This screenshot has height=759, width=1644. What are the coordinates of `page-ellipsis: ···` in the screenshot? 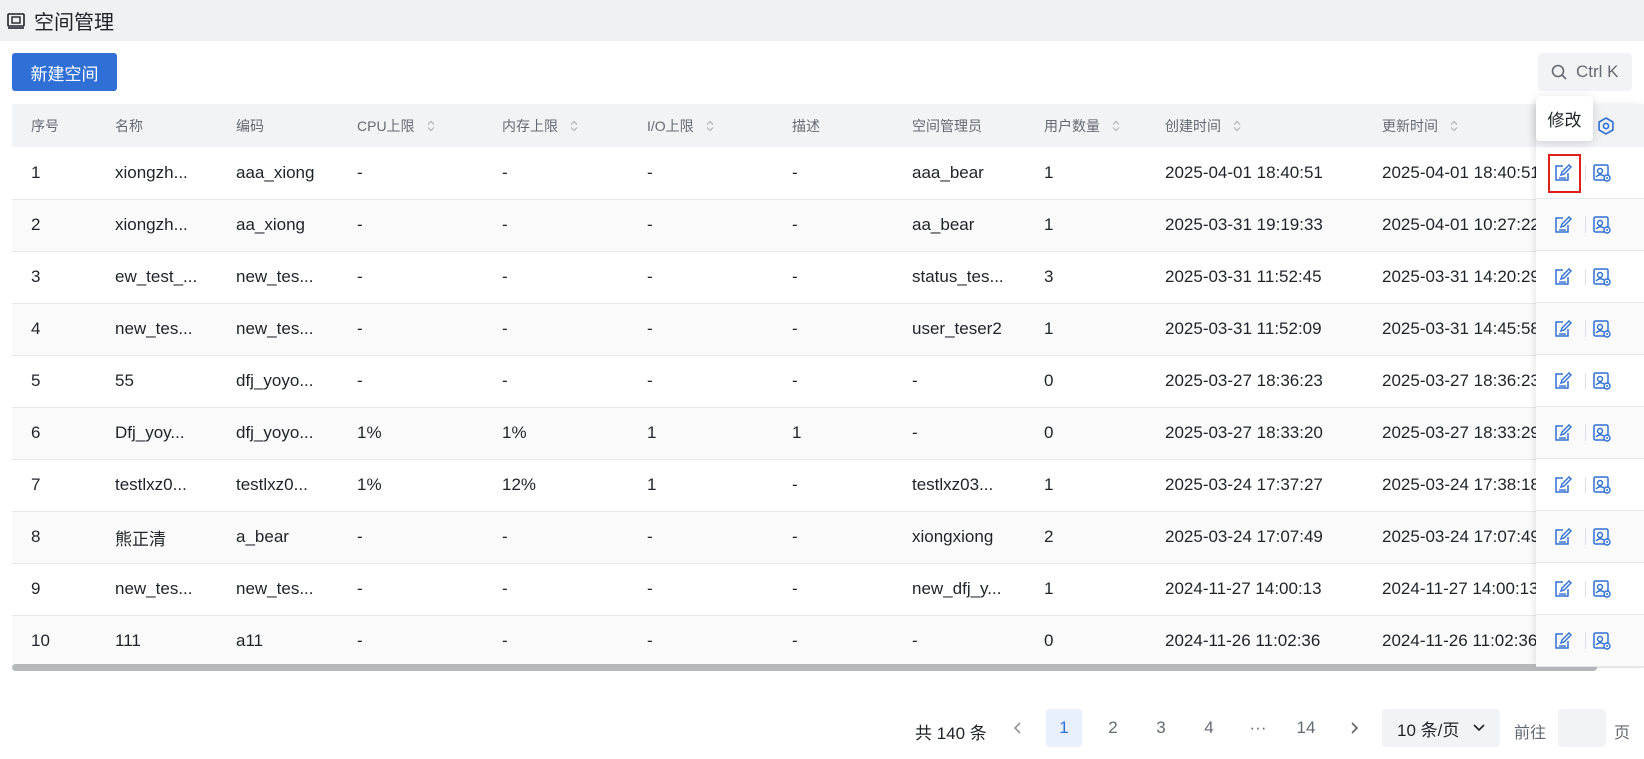 It's located at (1258, 728).